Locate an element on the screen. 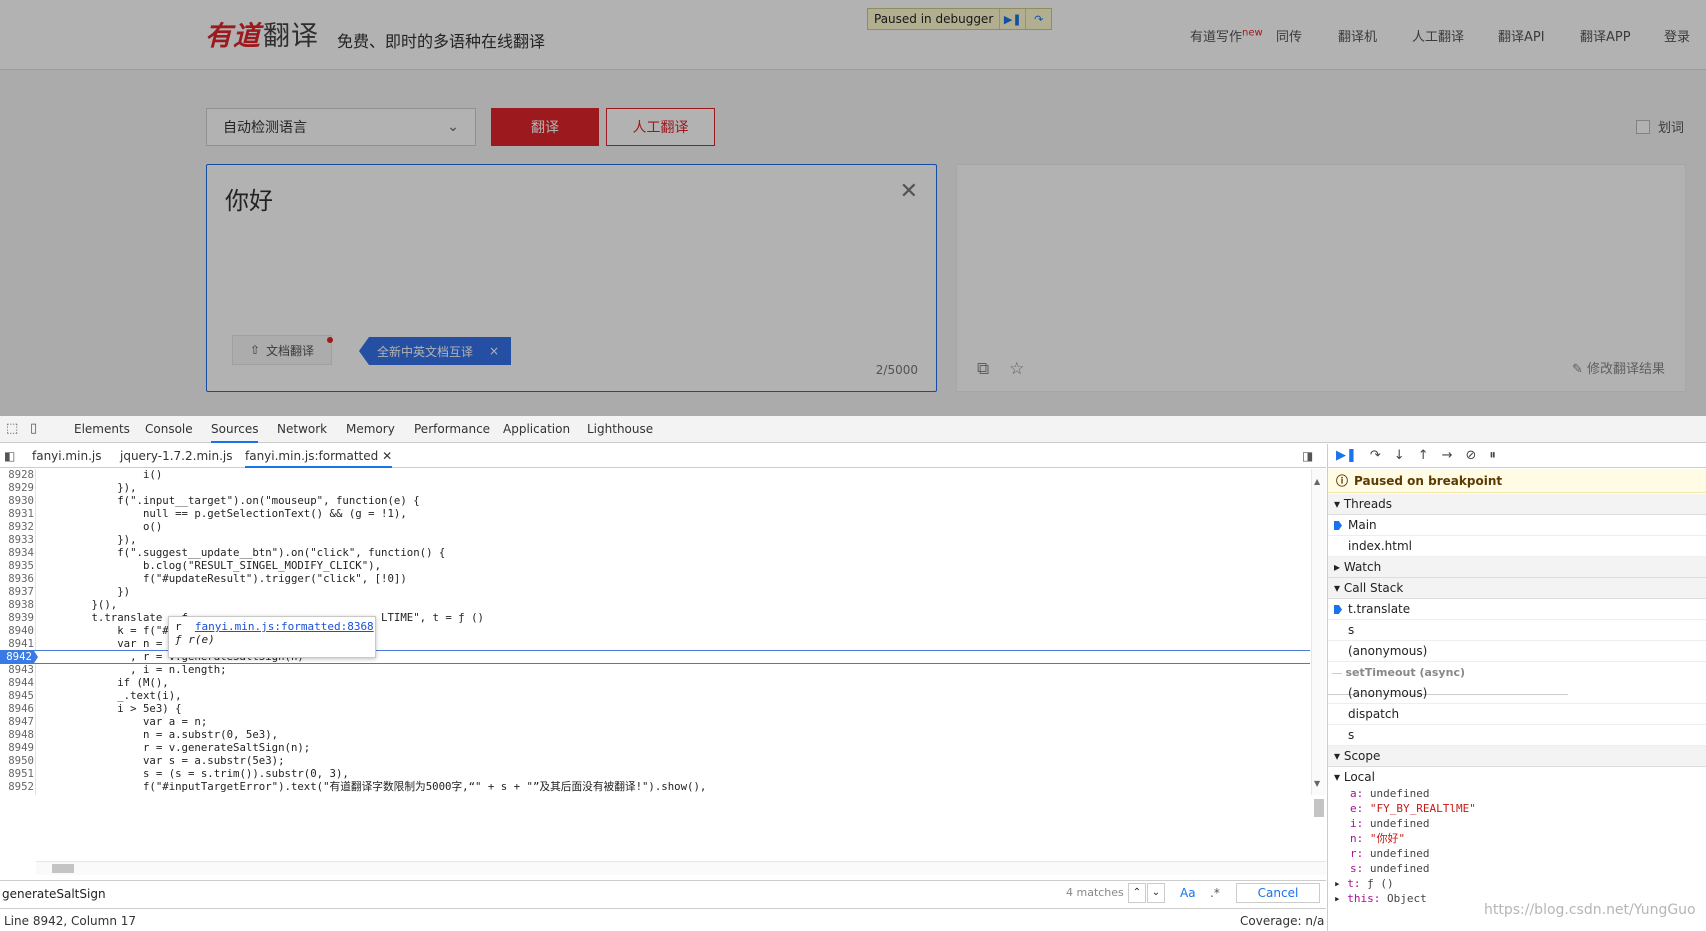 Image resolution: width=1706 pixels, height=931 pixels. scope-section: ▾ Scope is located at coordinates (1517, 756).